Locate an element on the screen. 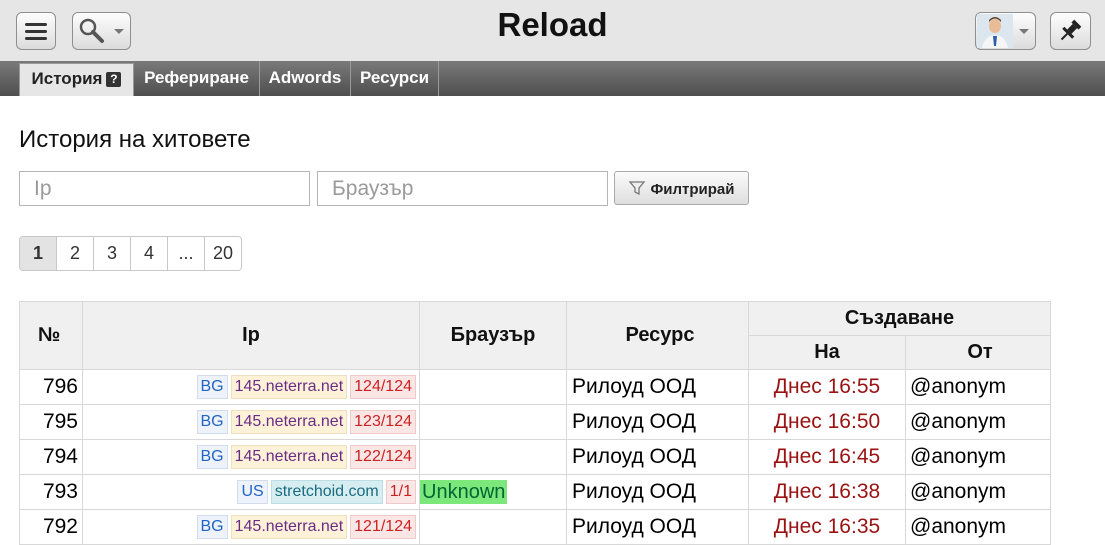  hit-count-badge: 123/124 is located at coordinates (383, 422).